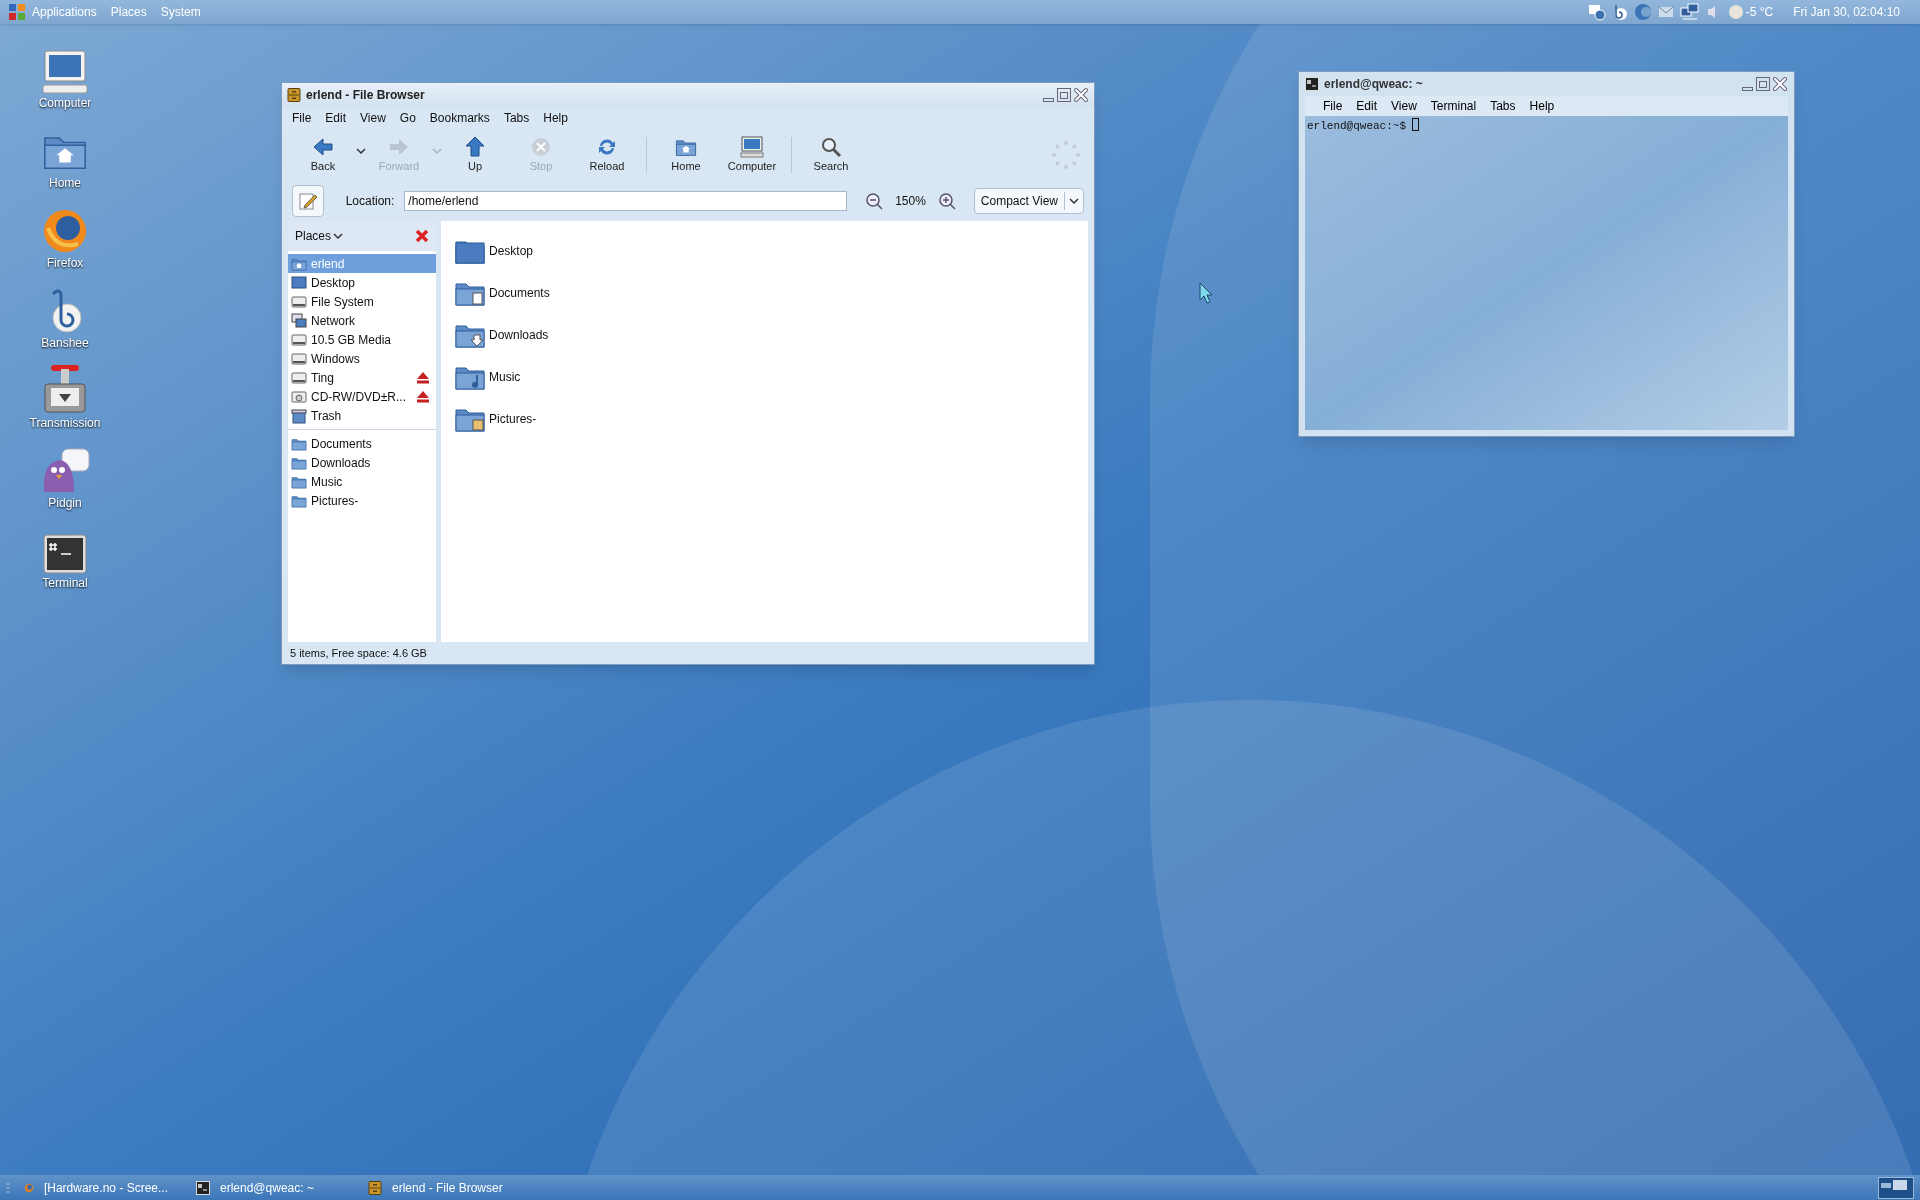  I want to click on place-item: Network, so click(362, 320).